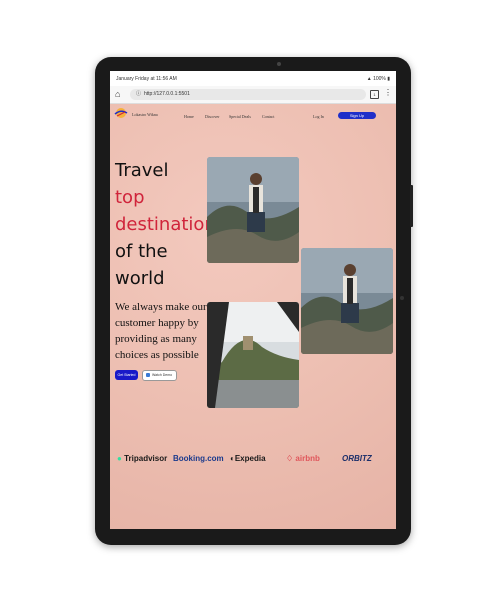 This screenshot has width=497, height=599. What do you see at coordinates (290, 458) in the screenshot?
I see `airbnb-icon: ♢` at bounding box center [290, 458].